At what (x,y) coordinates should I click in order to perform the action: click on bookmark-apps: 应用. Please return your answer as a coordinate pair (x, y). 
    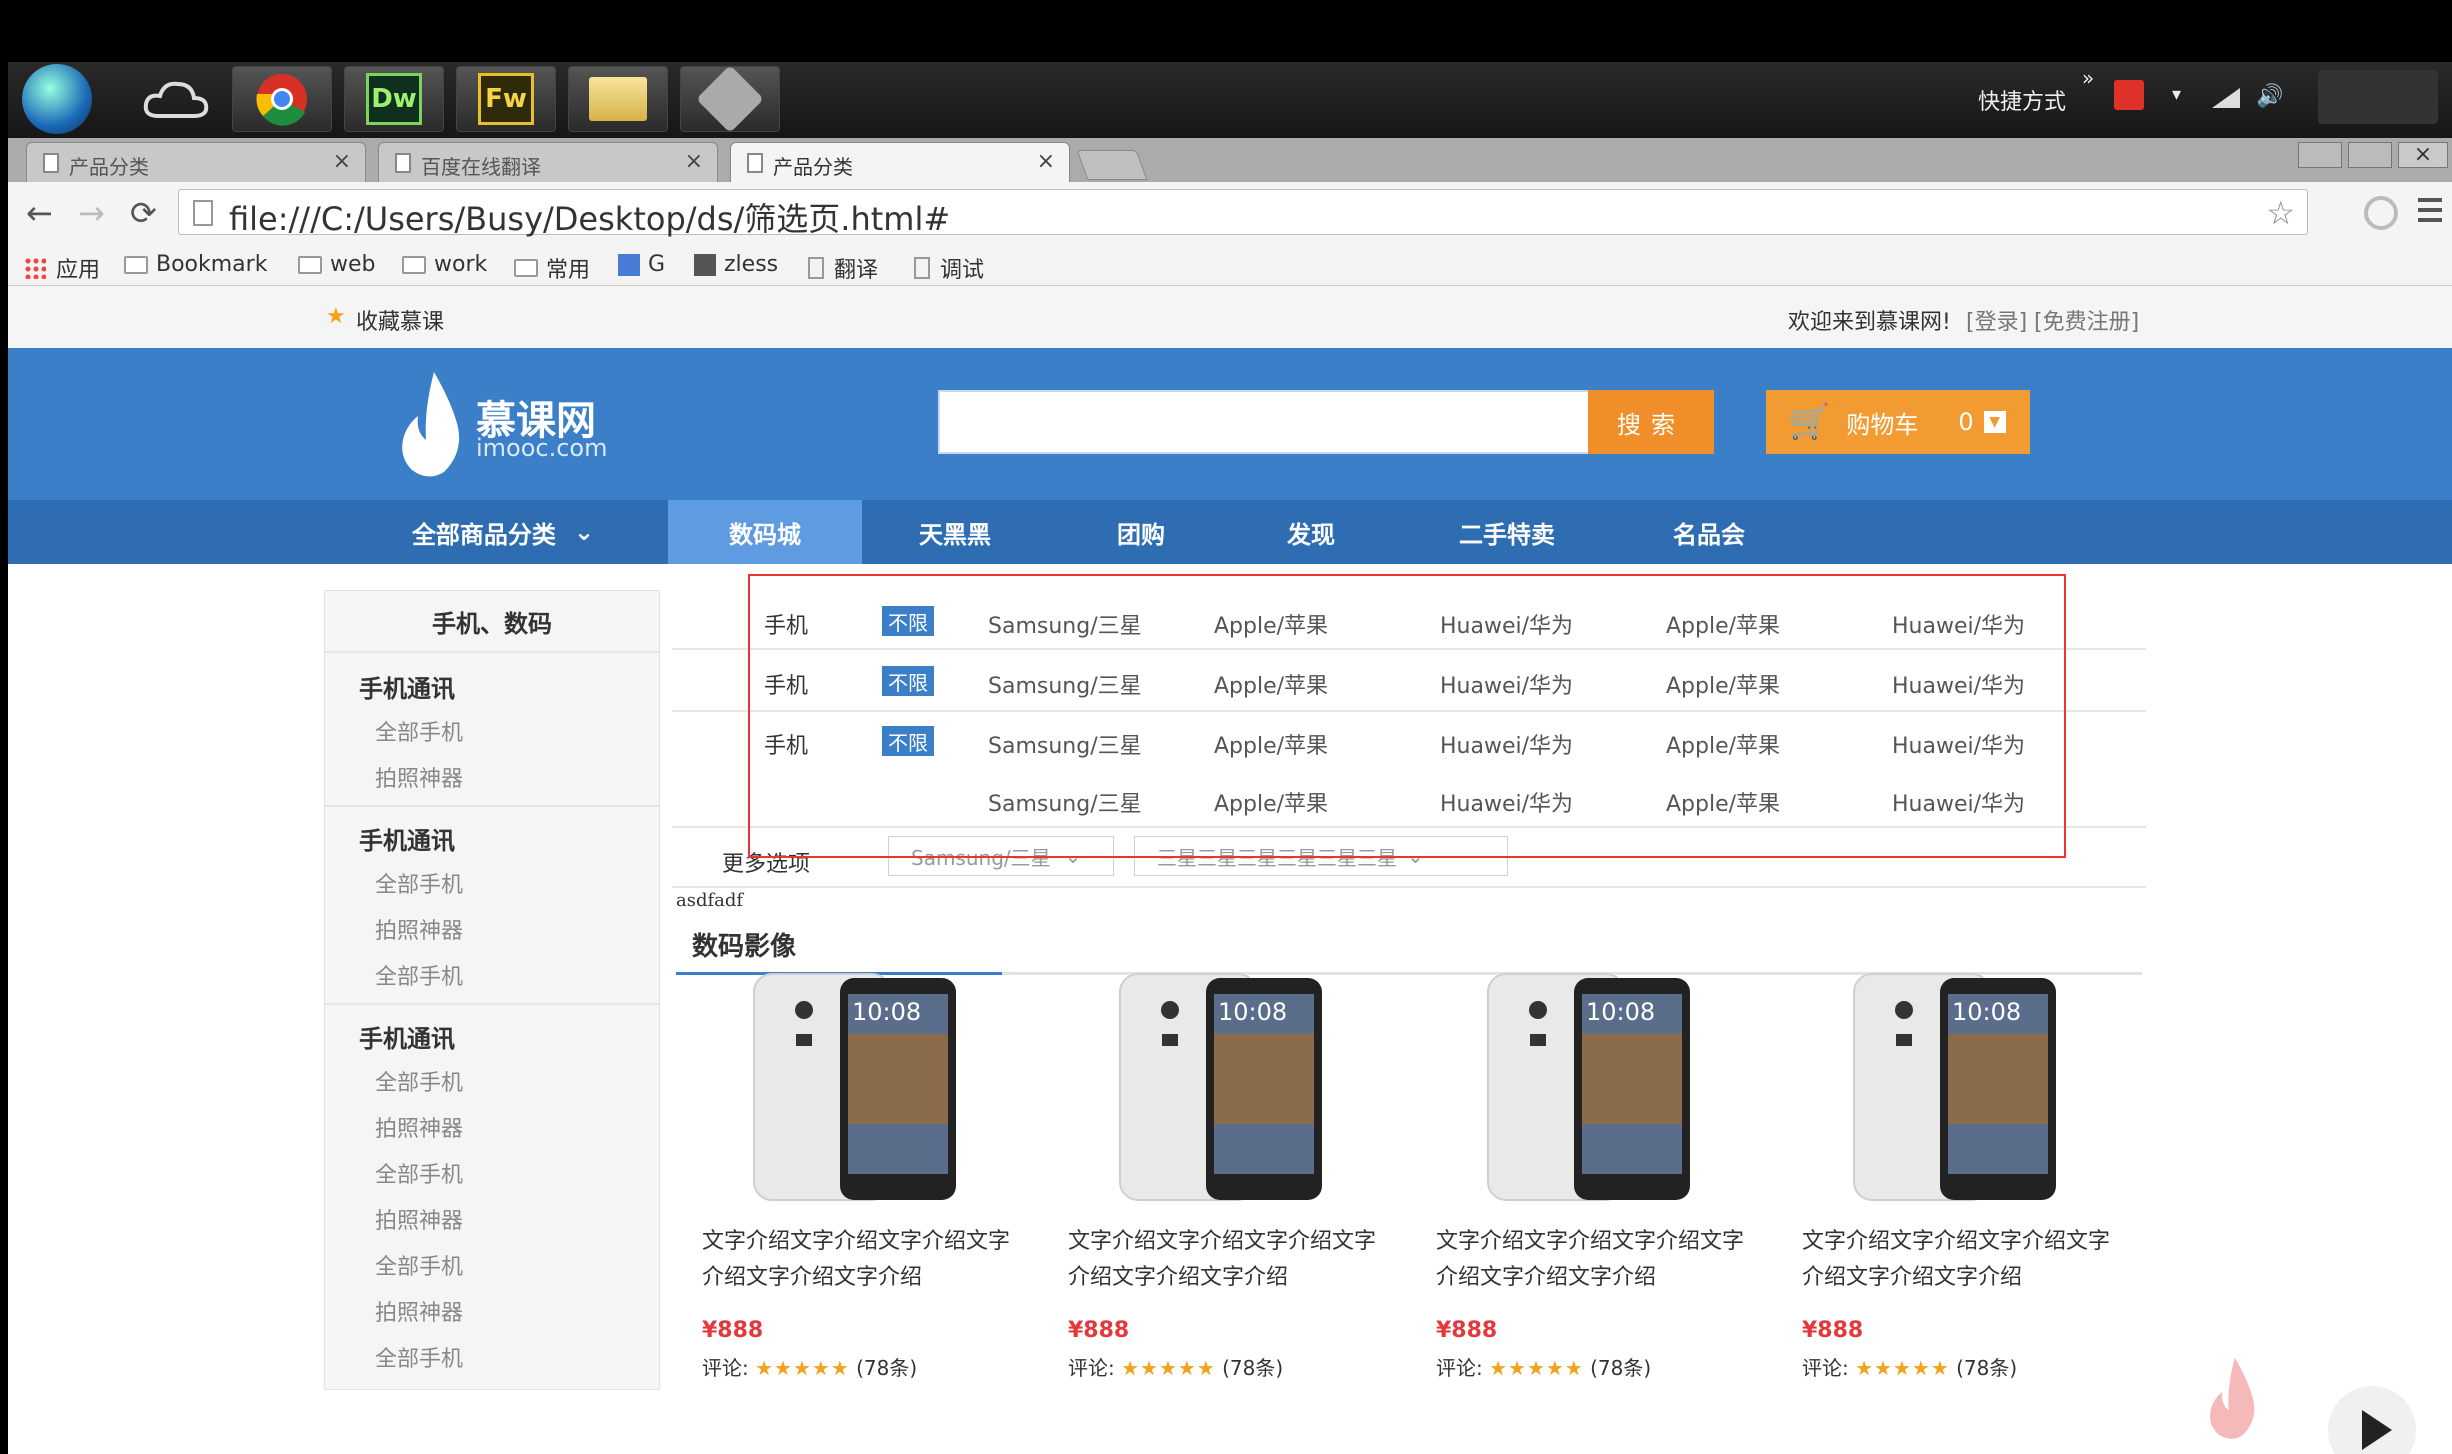
    Looking at the image, I should click on (62, 268).